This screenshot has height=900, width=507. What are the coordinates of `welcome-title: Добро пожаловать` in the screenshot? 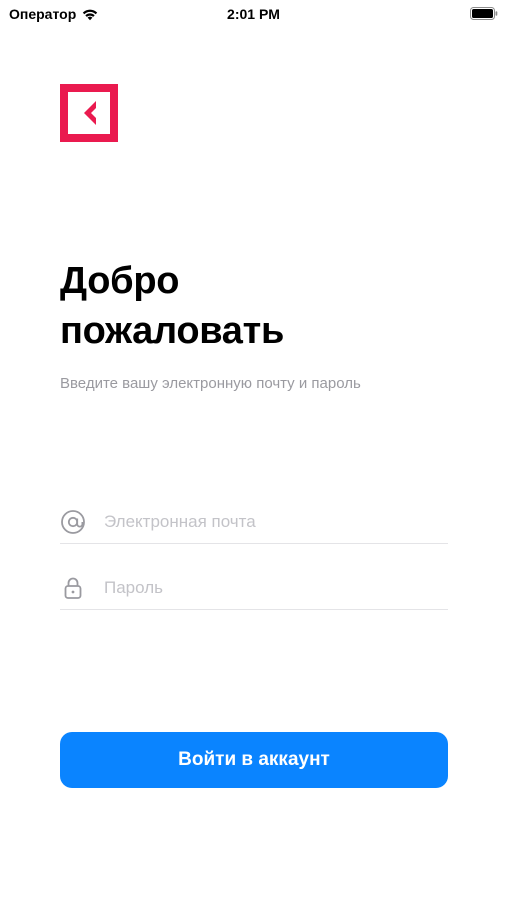 It's located at (260, 306).